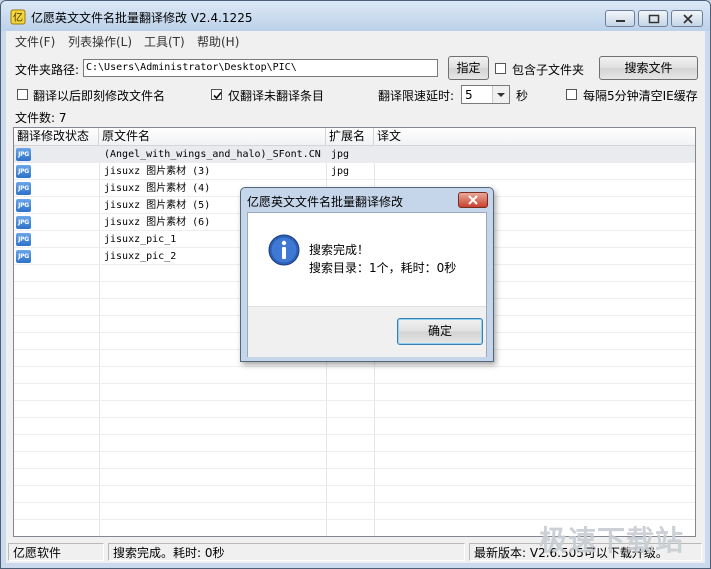 Image resolution: width=711 pixels, height=569 pixels. Describe the element at coordinates (100, 41) in the screenshot. I see `menu-list-operations: 列表操作(L)` at that location.